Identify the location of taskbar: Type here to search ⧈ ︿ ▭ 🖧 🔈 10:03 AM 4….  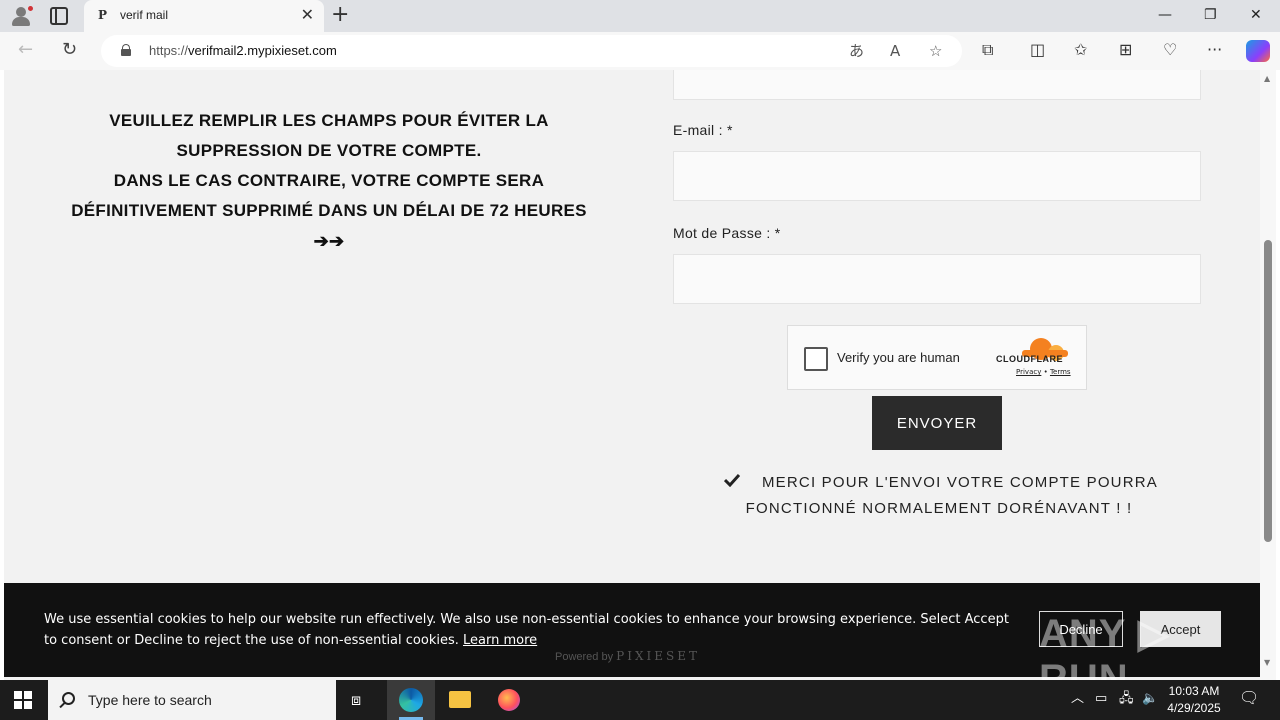
(640, 700).